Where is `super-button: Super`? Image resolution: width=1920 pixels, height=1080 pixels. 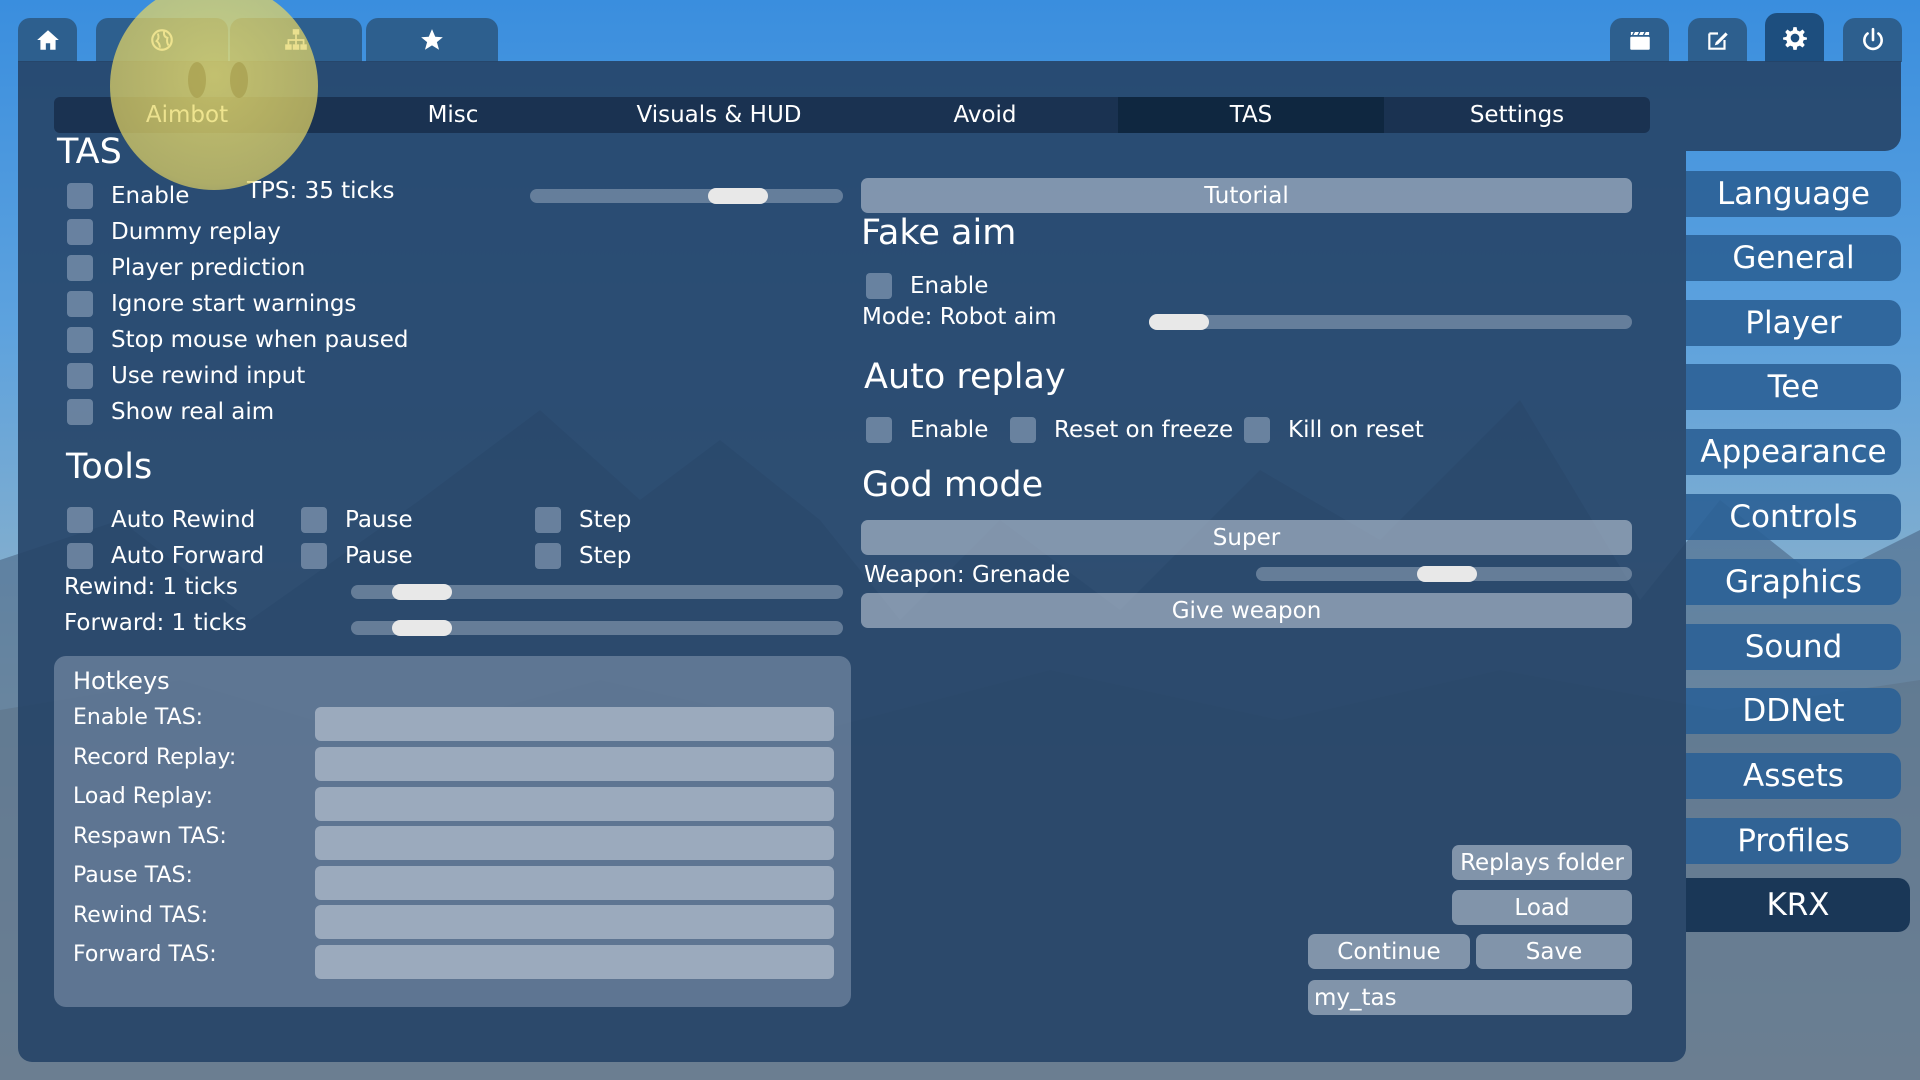 super-button: Super is located at coordinates (1246, 537).